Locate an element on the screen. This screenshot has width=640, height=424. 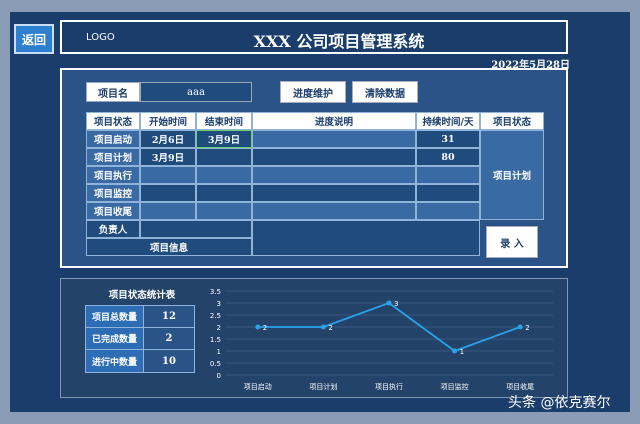
stats-row: 已完成数量 2 is located at coordinates (140, 339).